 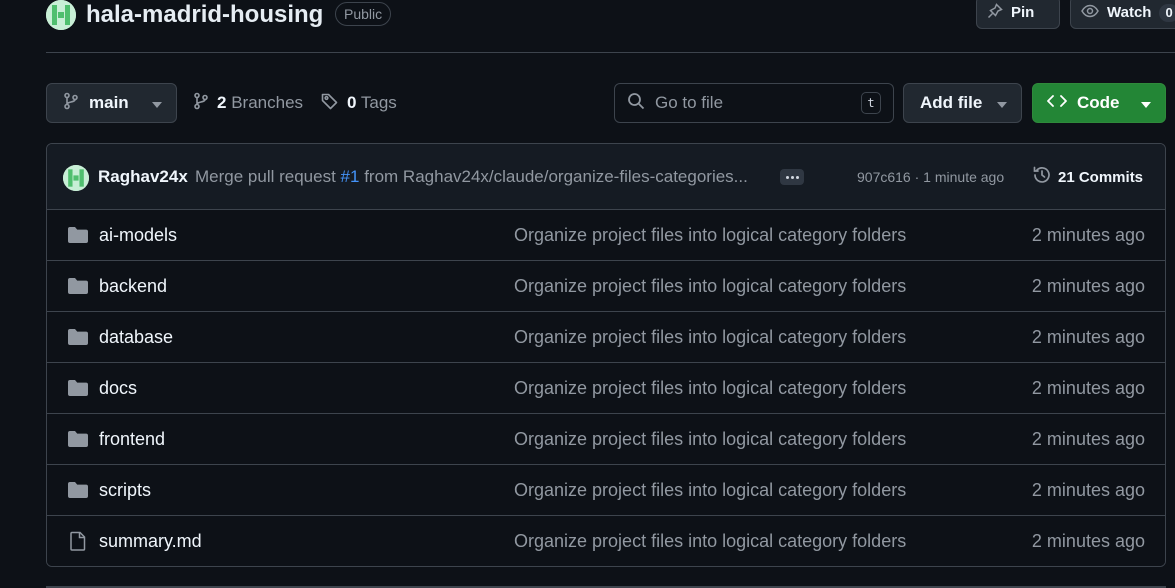 I want to click on tags-count: 0, so click(x=352, y=102).